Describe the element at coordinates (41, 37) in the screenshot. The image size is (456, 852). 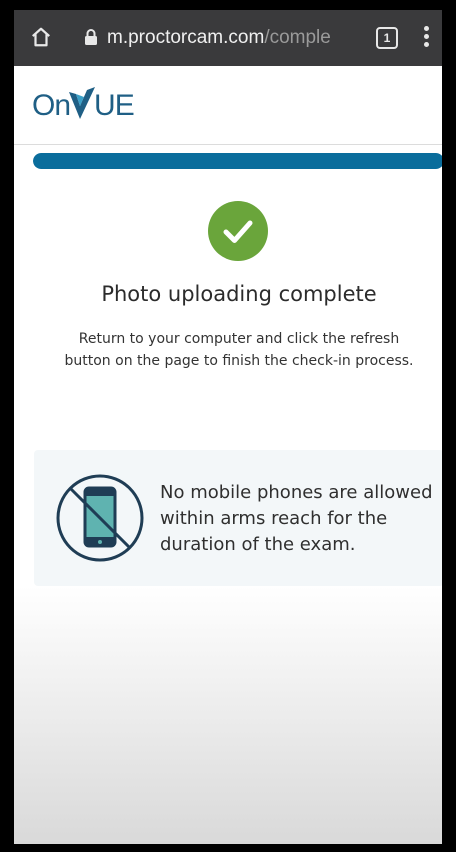
I see `home-icon` at that location.